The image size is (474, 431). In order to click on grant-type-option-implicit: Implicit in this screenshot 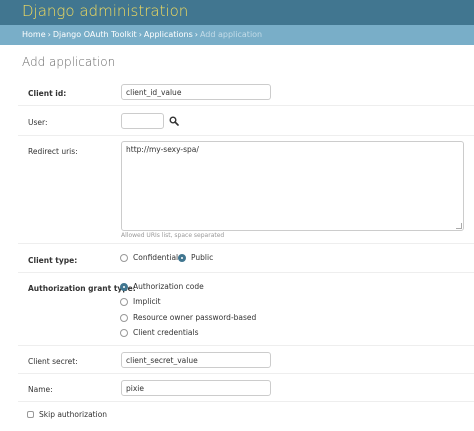, I will do `click(140, 301)`.